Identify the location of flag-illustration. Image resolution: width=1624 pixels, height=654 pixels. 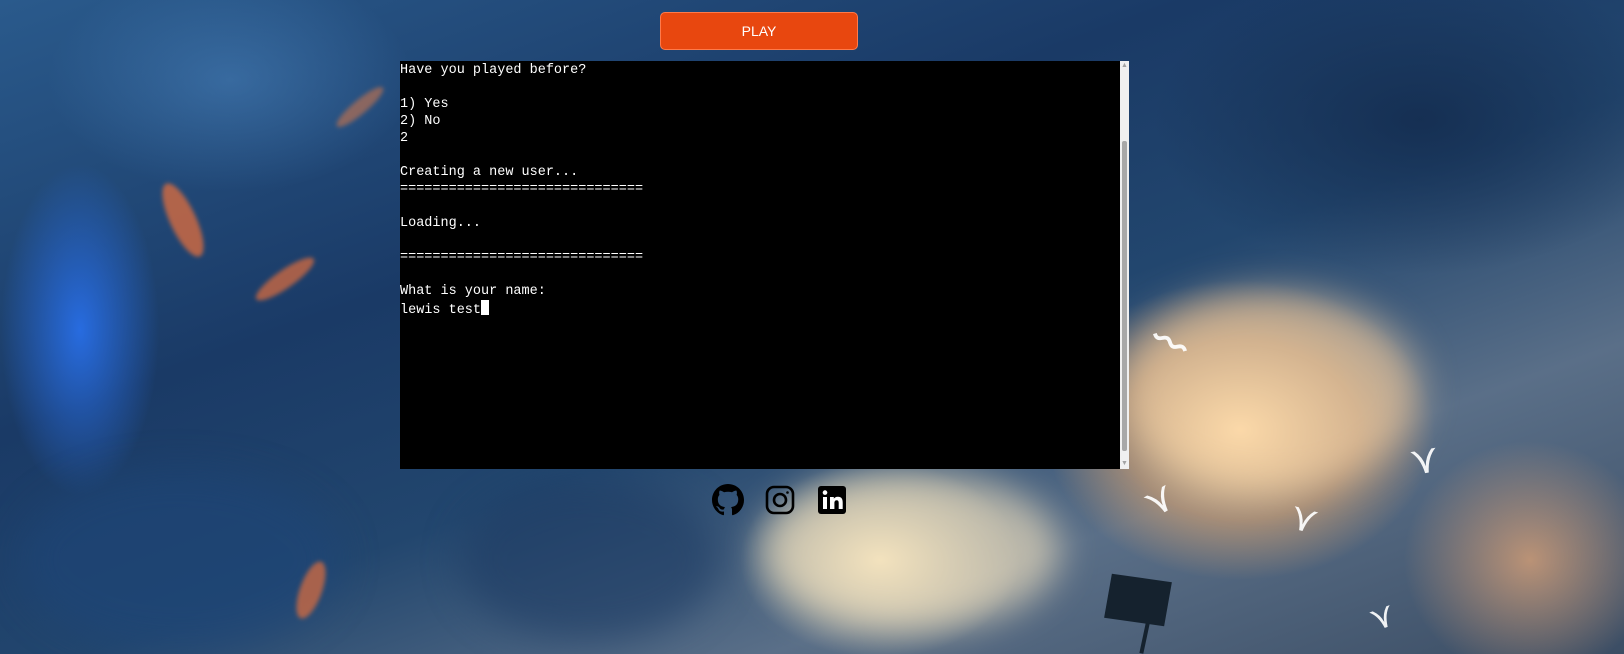
(1138, 600).